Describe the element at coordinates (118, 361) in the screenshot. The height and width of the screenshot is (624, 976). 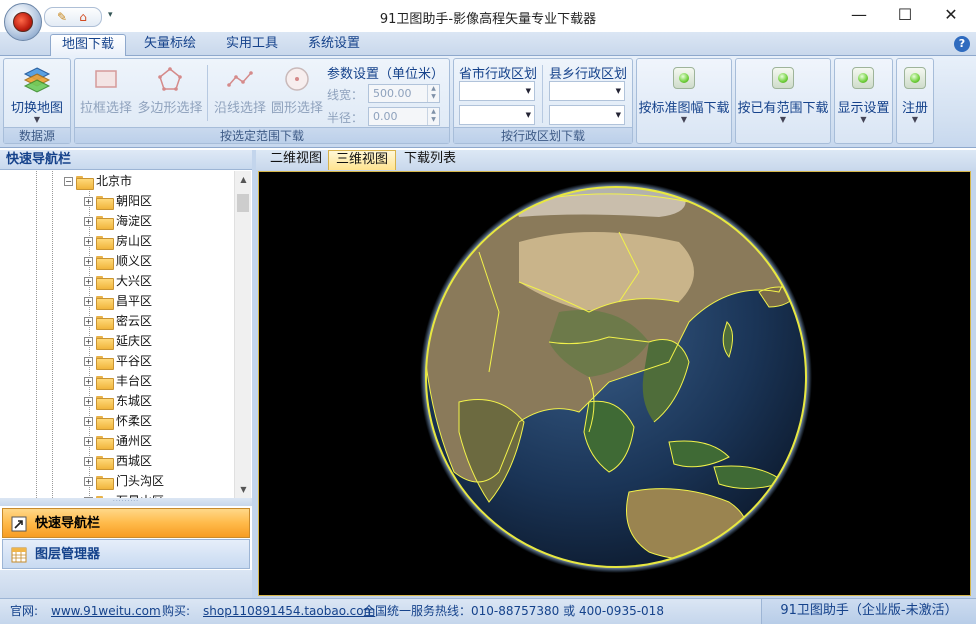
I see `tree-node: + 平谷区` at that location.